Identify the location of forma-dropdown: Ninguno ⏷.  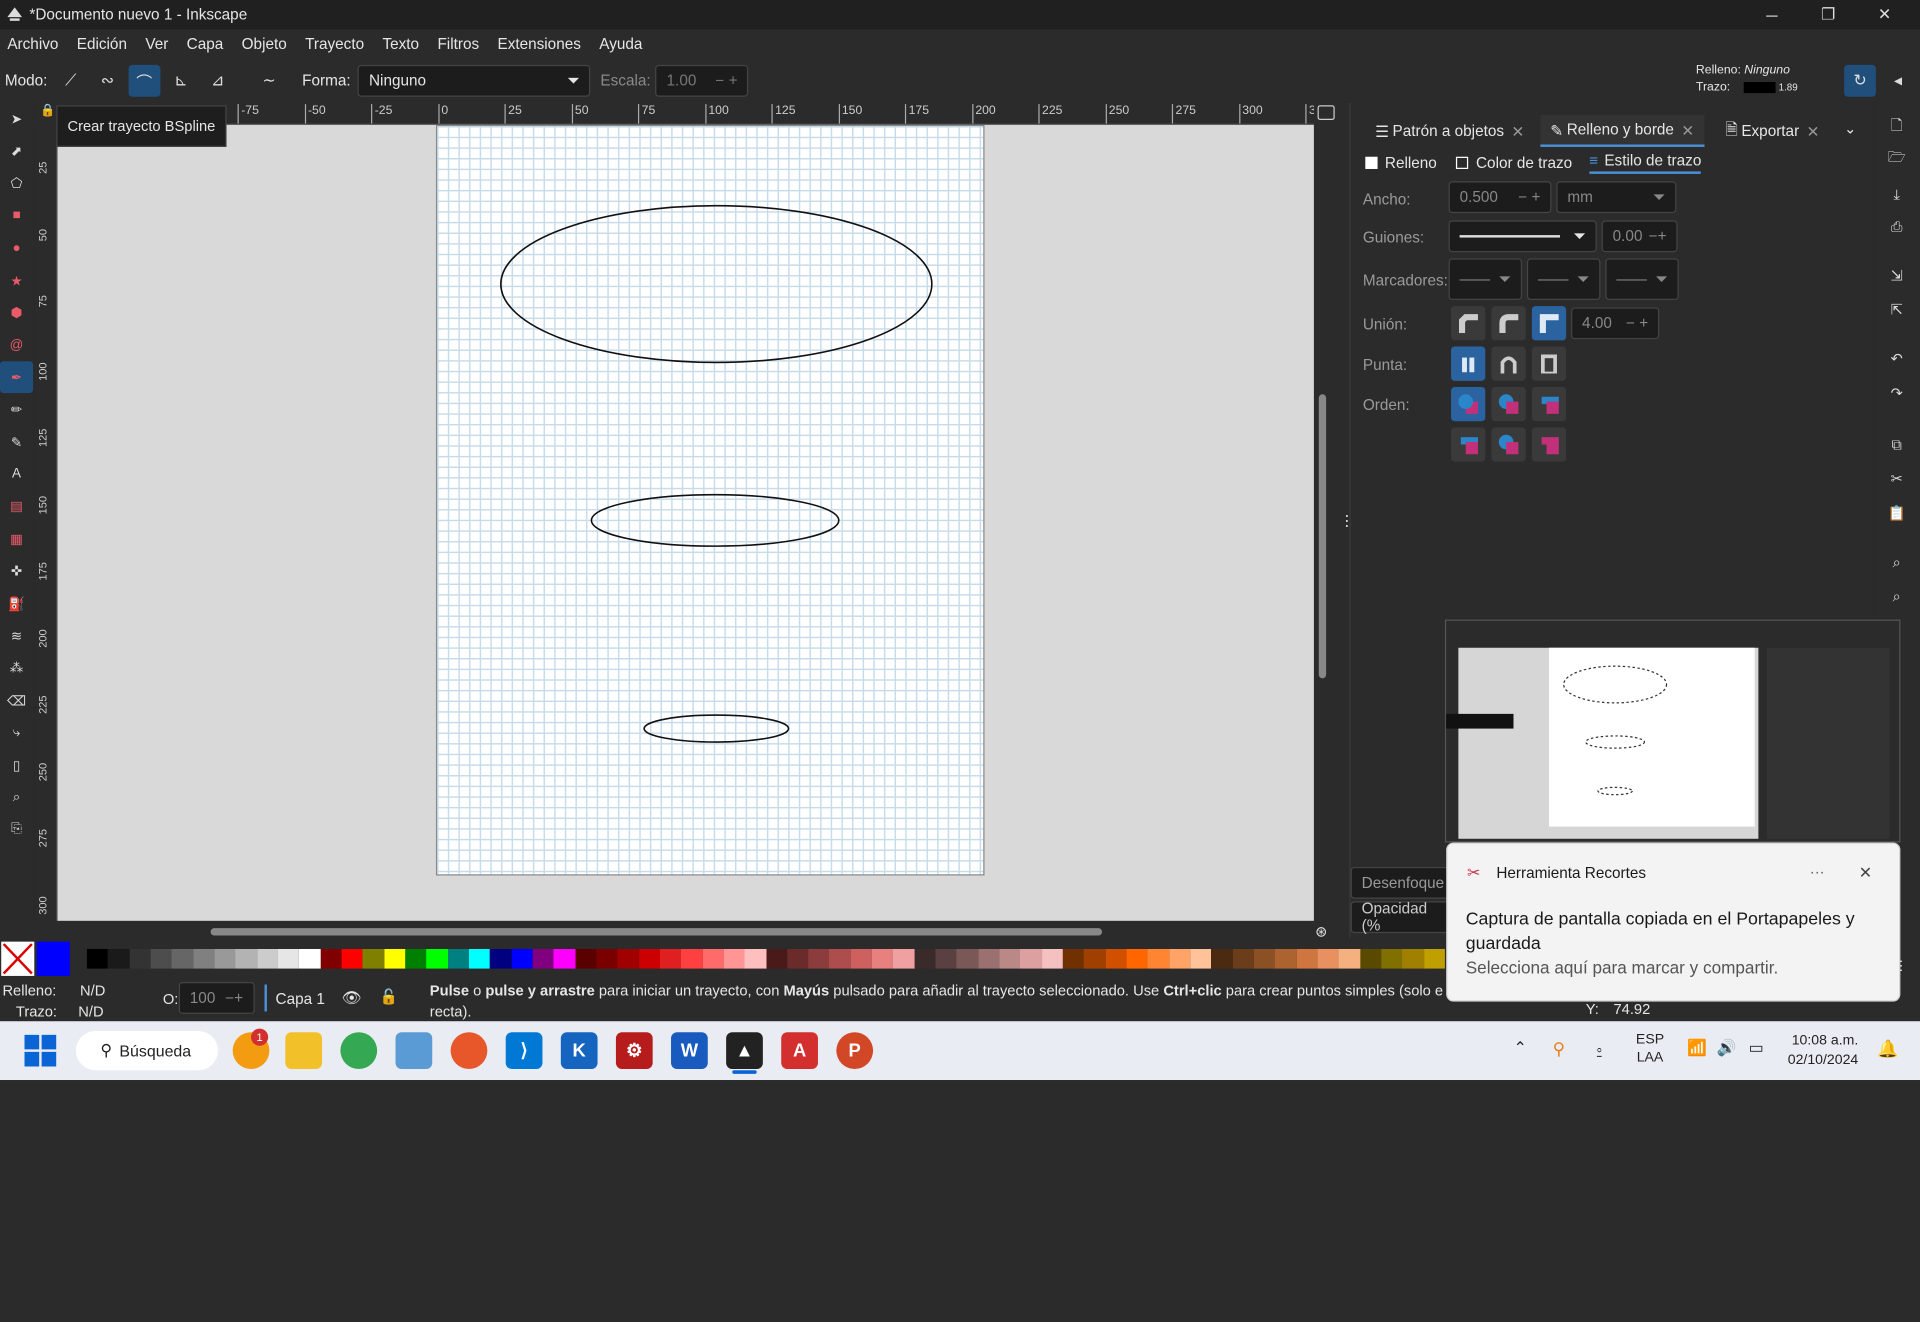
(474, 80).